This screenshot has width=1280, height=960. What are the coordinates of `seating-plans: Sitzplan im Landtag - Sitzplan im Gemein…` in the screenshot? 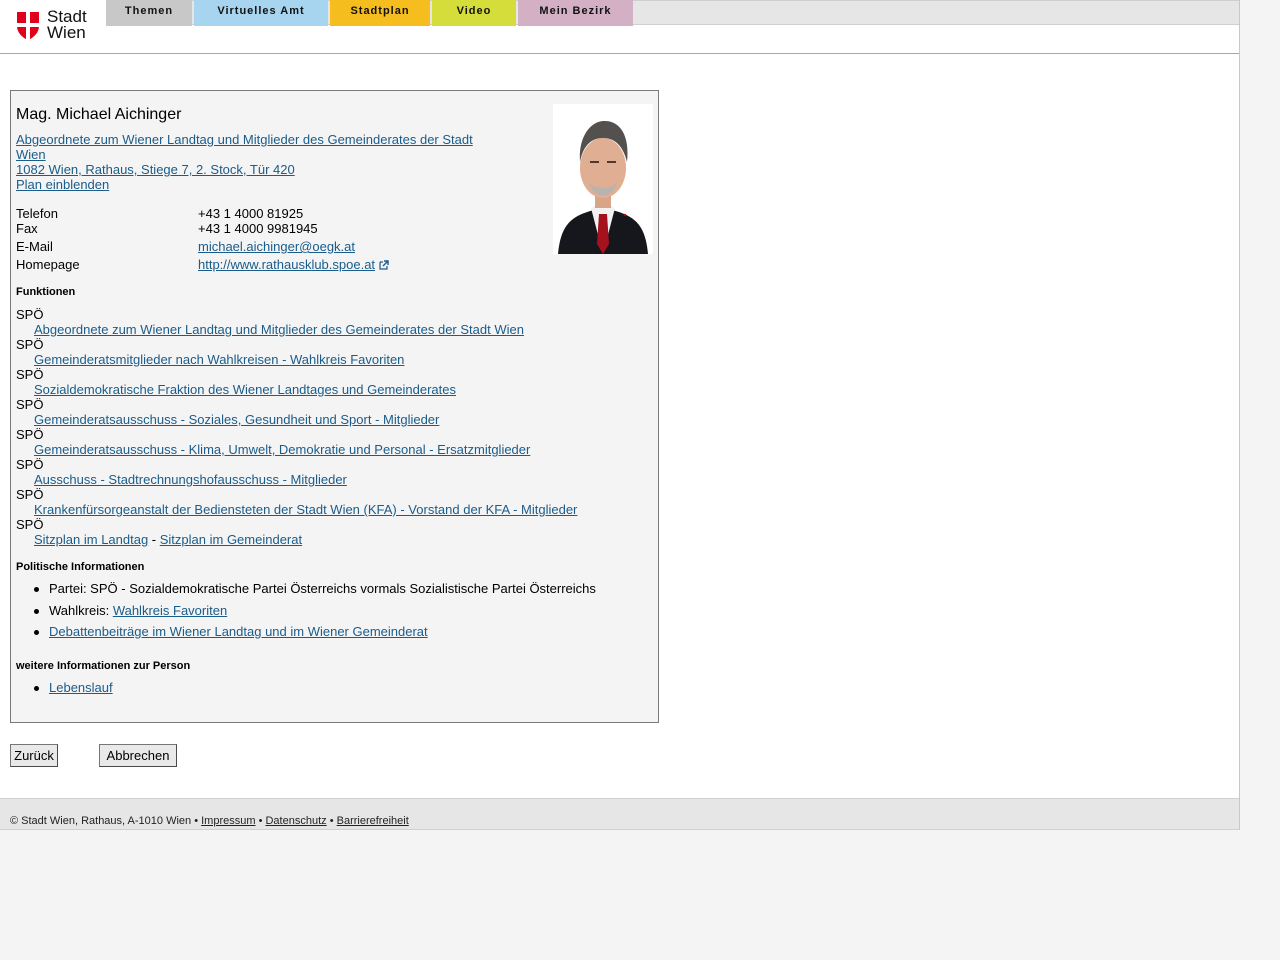 It's located at (168, 539).